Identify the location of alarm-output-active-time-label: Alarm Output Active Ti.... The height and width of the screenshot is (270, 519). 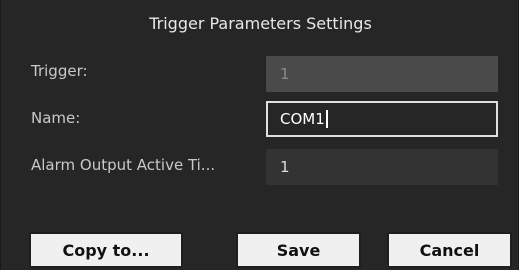
(123, 165).